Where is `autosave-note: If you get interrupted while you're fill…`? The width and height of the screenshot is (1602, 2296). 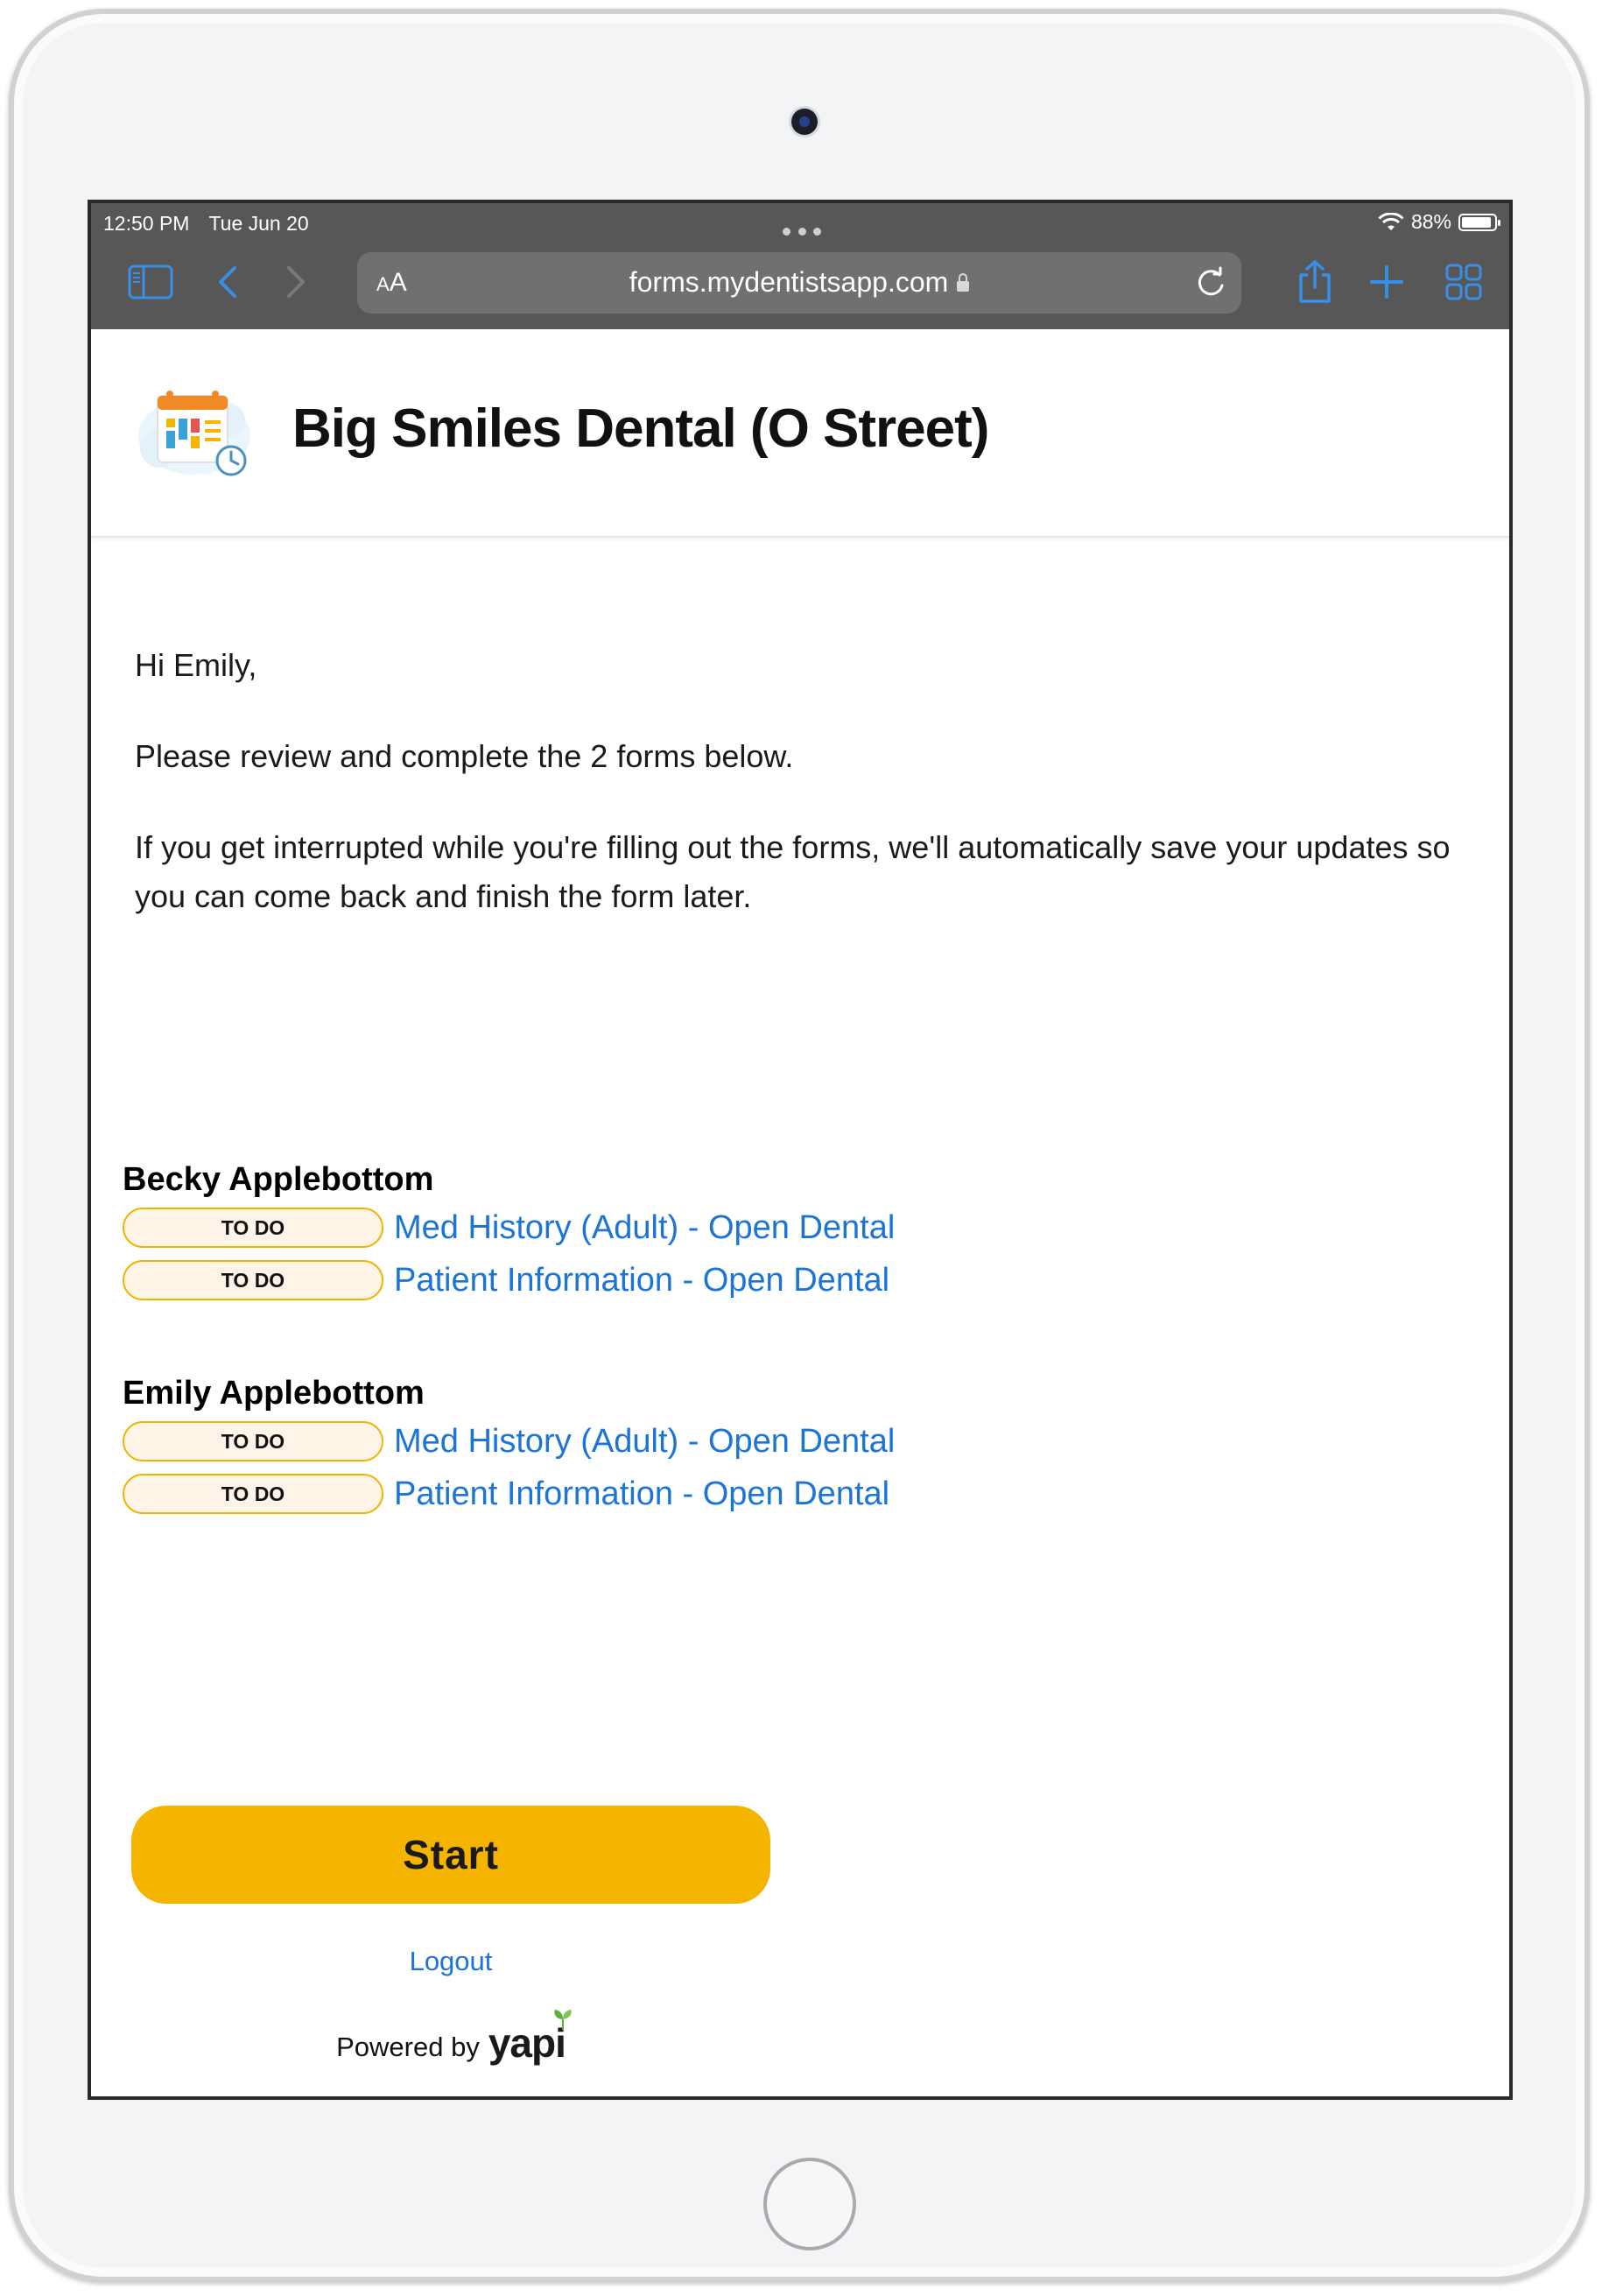
autosave-note: If you get interrupted while you're fill… is located at coordinates (793, 871).